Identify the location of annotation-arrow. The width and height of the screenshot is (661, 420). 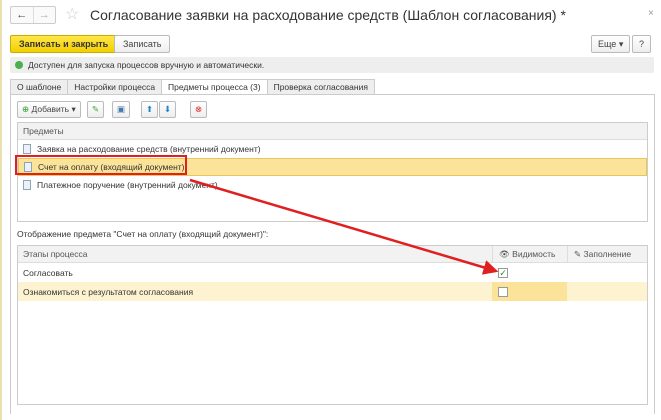
(344, 226).